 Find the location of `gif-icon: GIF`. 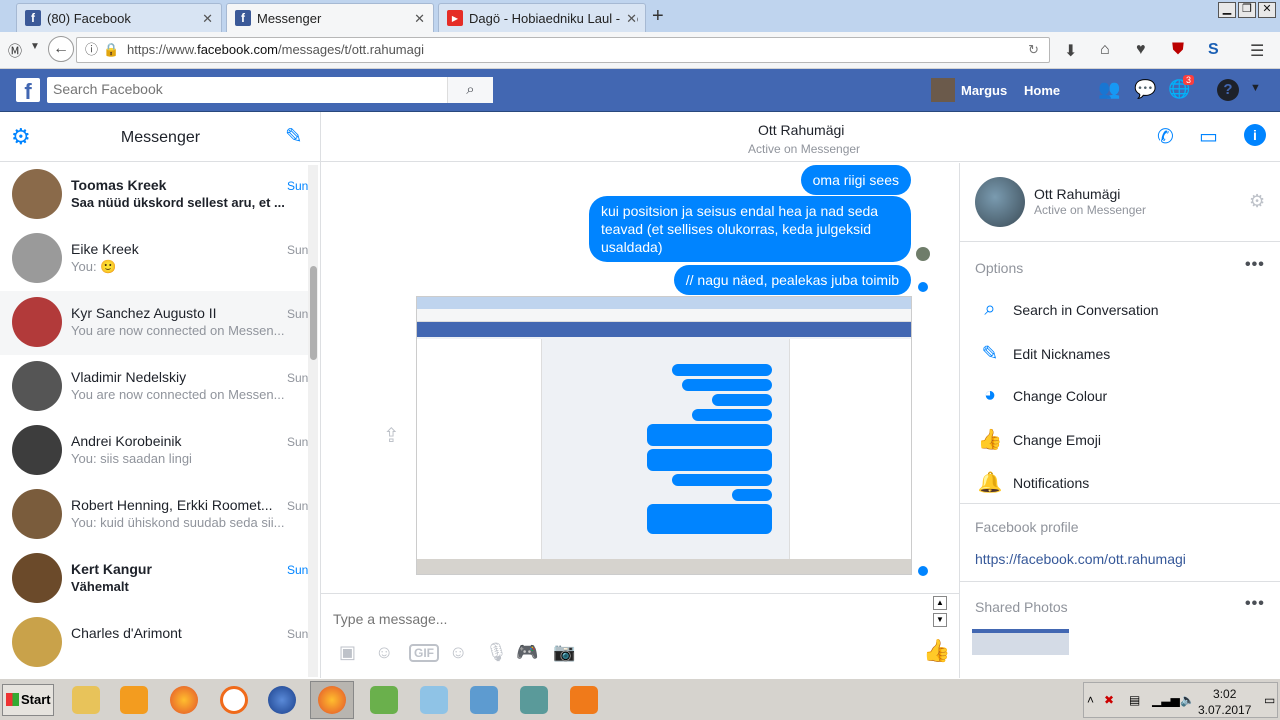

gif-icon: GIF is located at coordinates (424, 653).